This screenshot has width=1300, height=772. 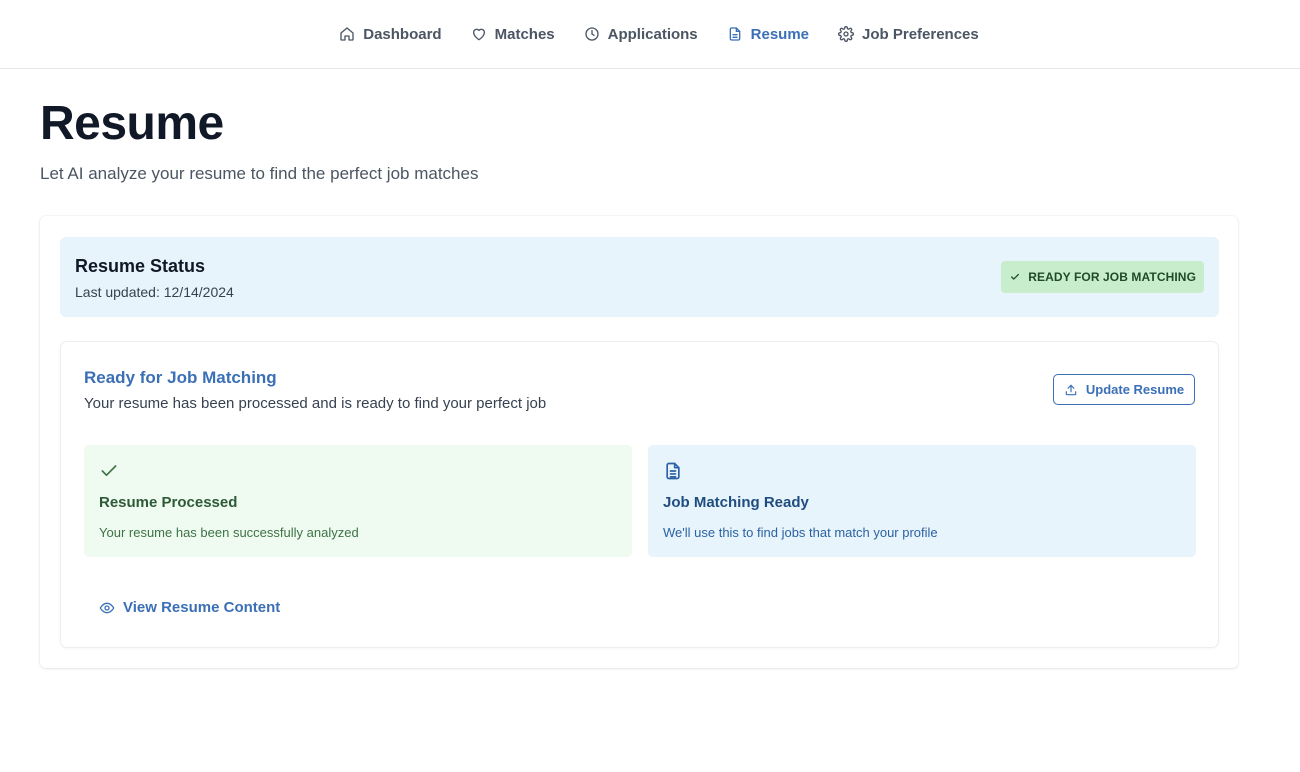 I want to click on nav-item-dashboard: Dashboard, so click(x=390, y=34).